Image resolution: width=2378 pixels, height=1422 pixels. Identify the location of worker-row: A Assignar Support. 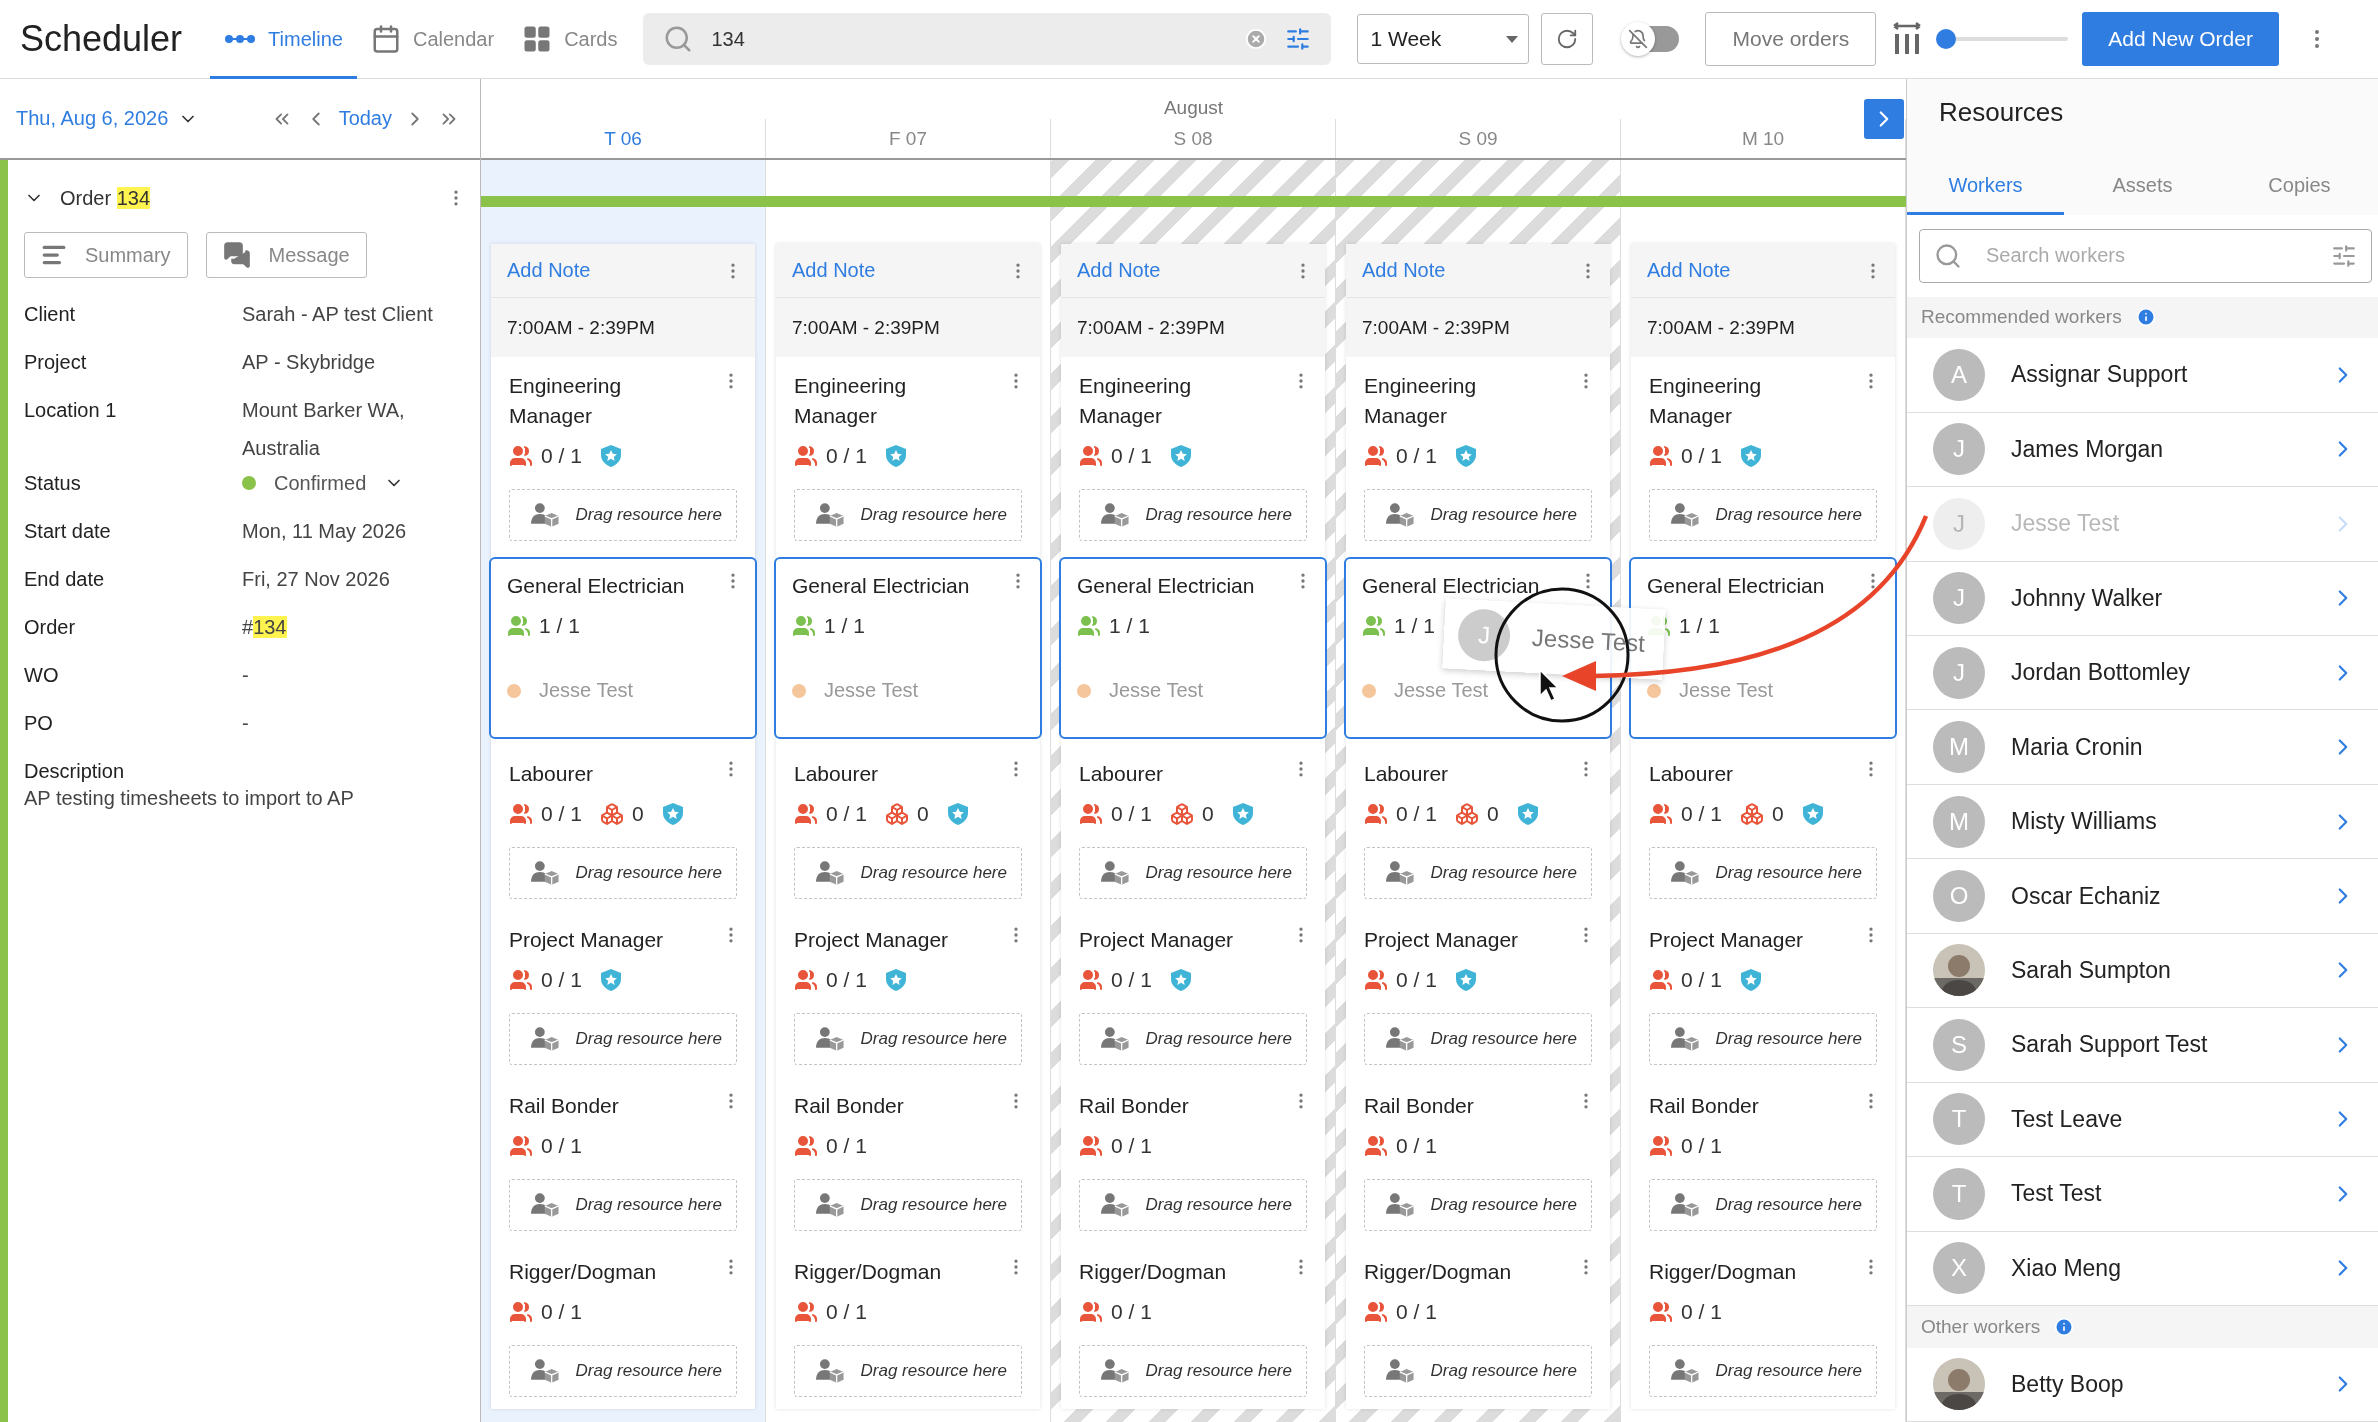
(2142, 375).